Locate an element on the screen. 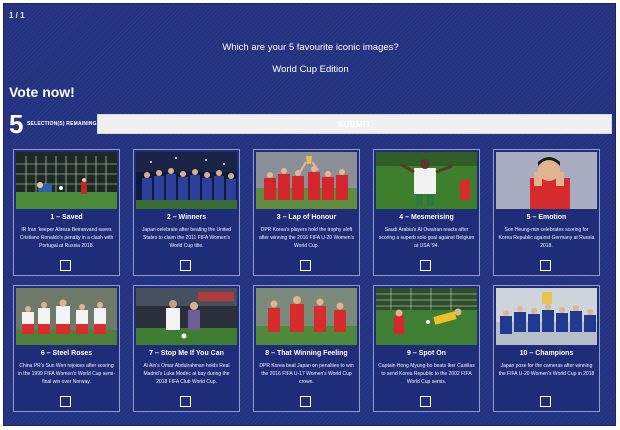 This screenshot has width=620, height=430. selections-remaining-count: 5 is located at coordinates (16, 124).